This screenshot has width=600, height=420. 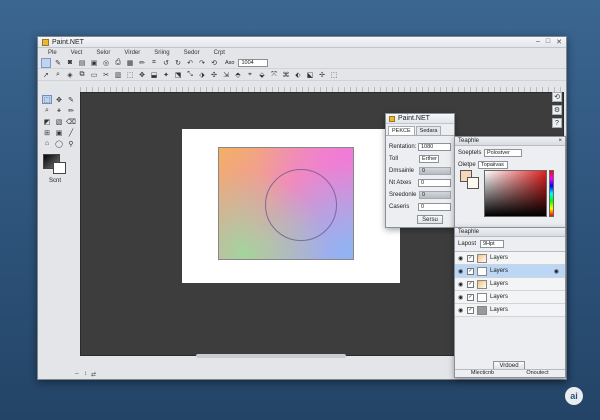 What do you see at coordinates (434, 183) in the screenshot?
I see `atxes-input: 0` at bounding box center [434, 183].